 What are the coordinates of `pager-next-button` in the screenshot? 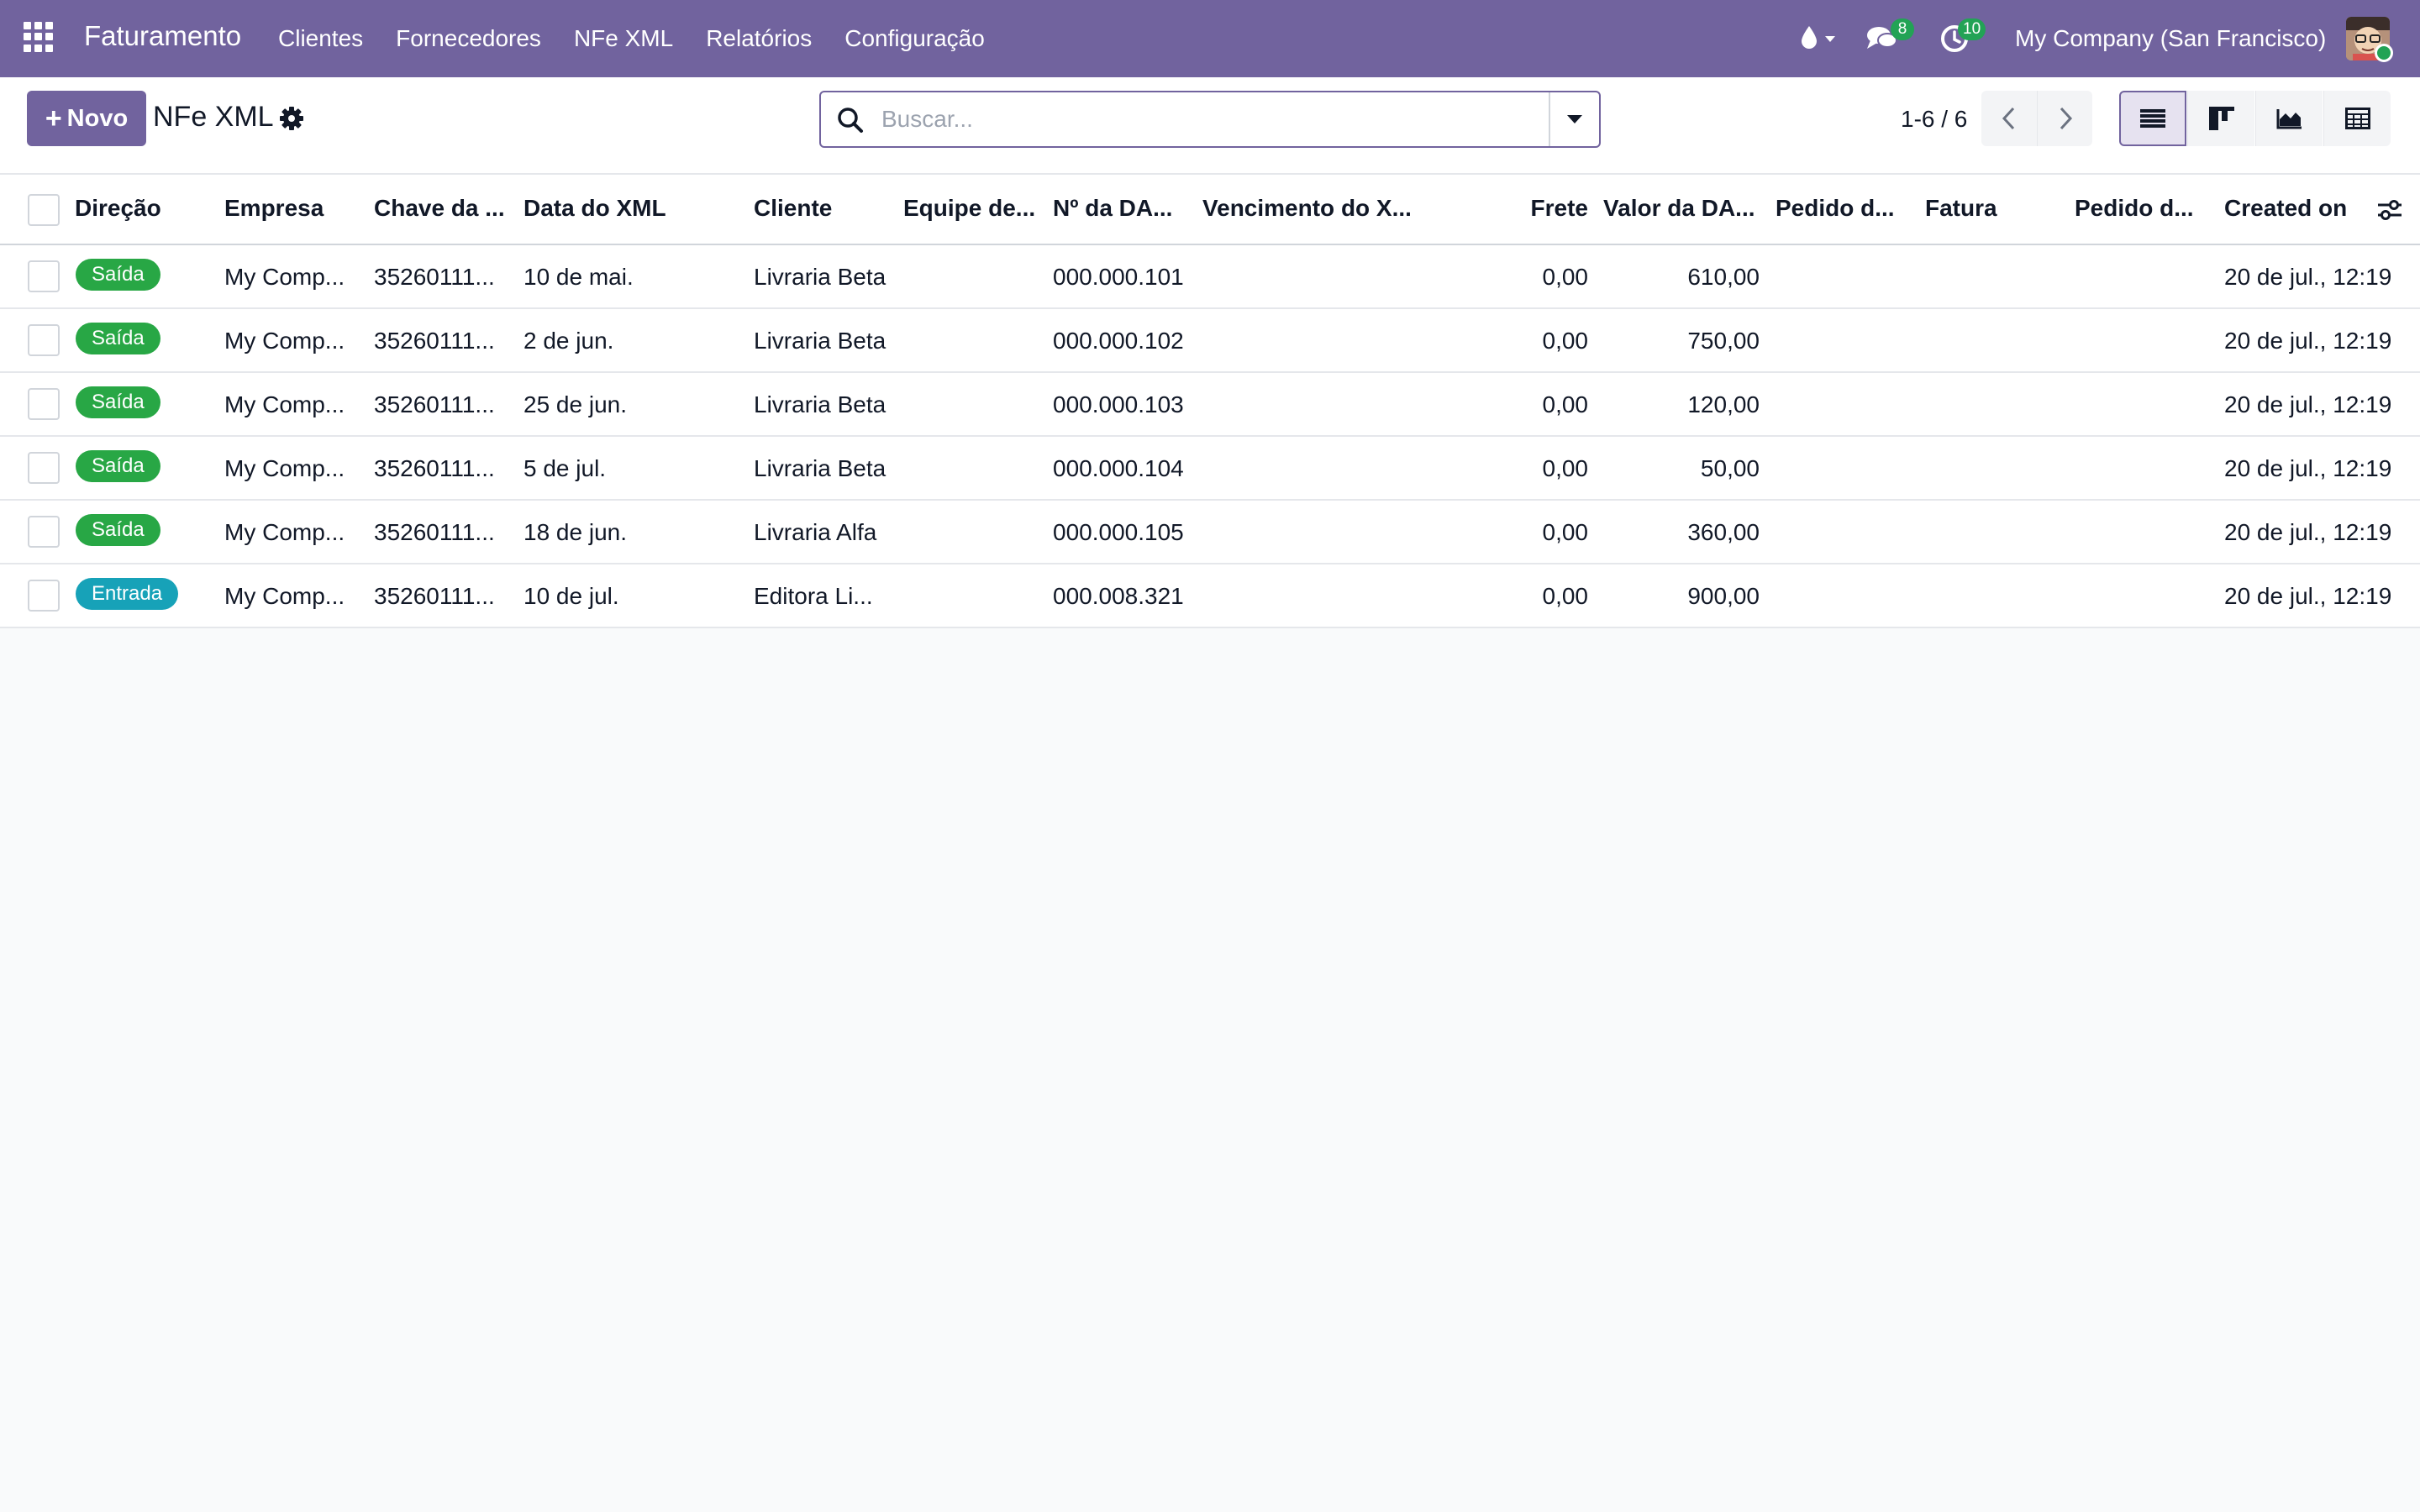 It's located at (2064, 118).